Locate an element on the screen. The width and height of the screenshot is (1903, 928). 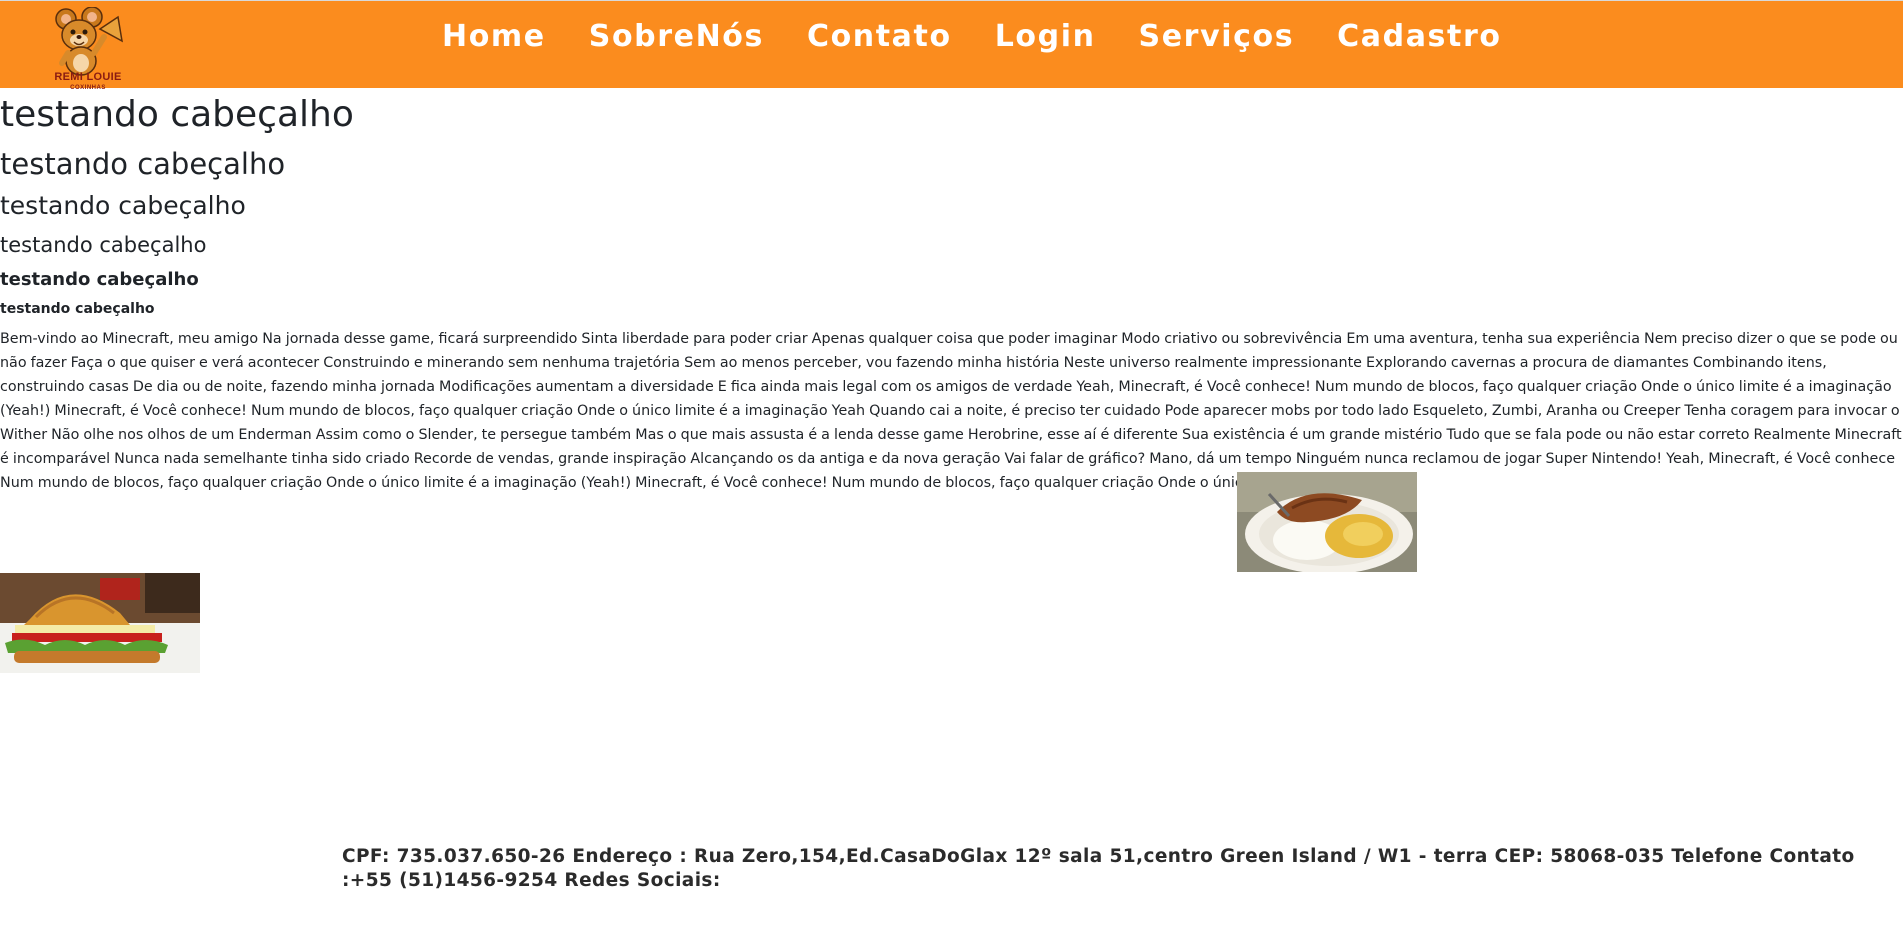
nav-login: Login is located at coordinates (1045, 37).